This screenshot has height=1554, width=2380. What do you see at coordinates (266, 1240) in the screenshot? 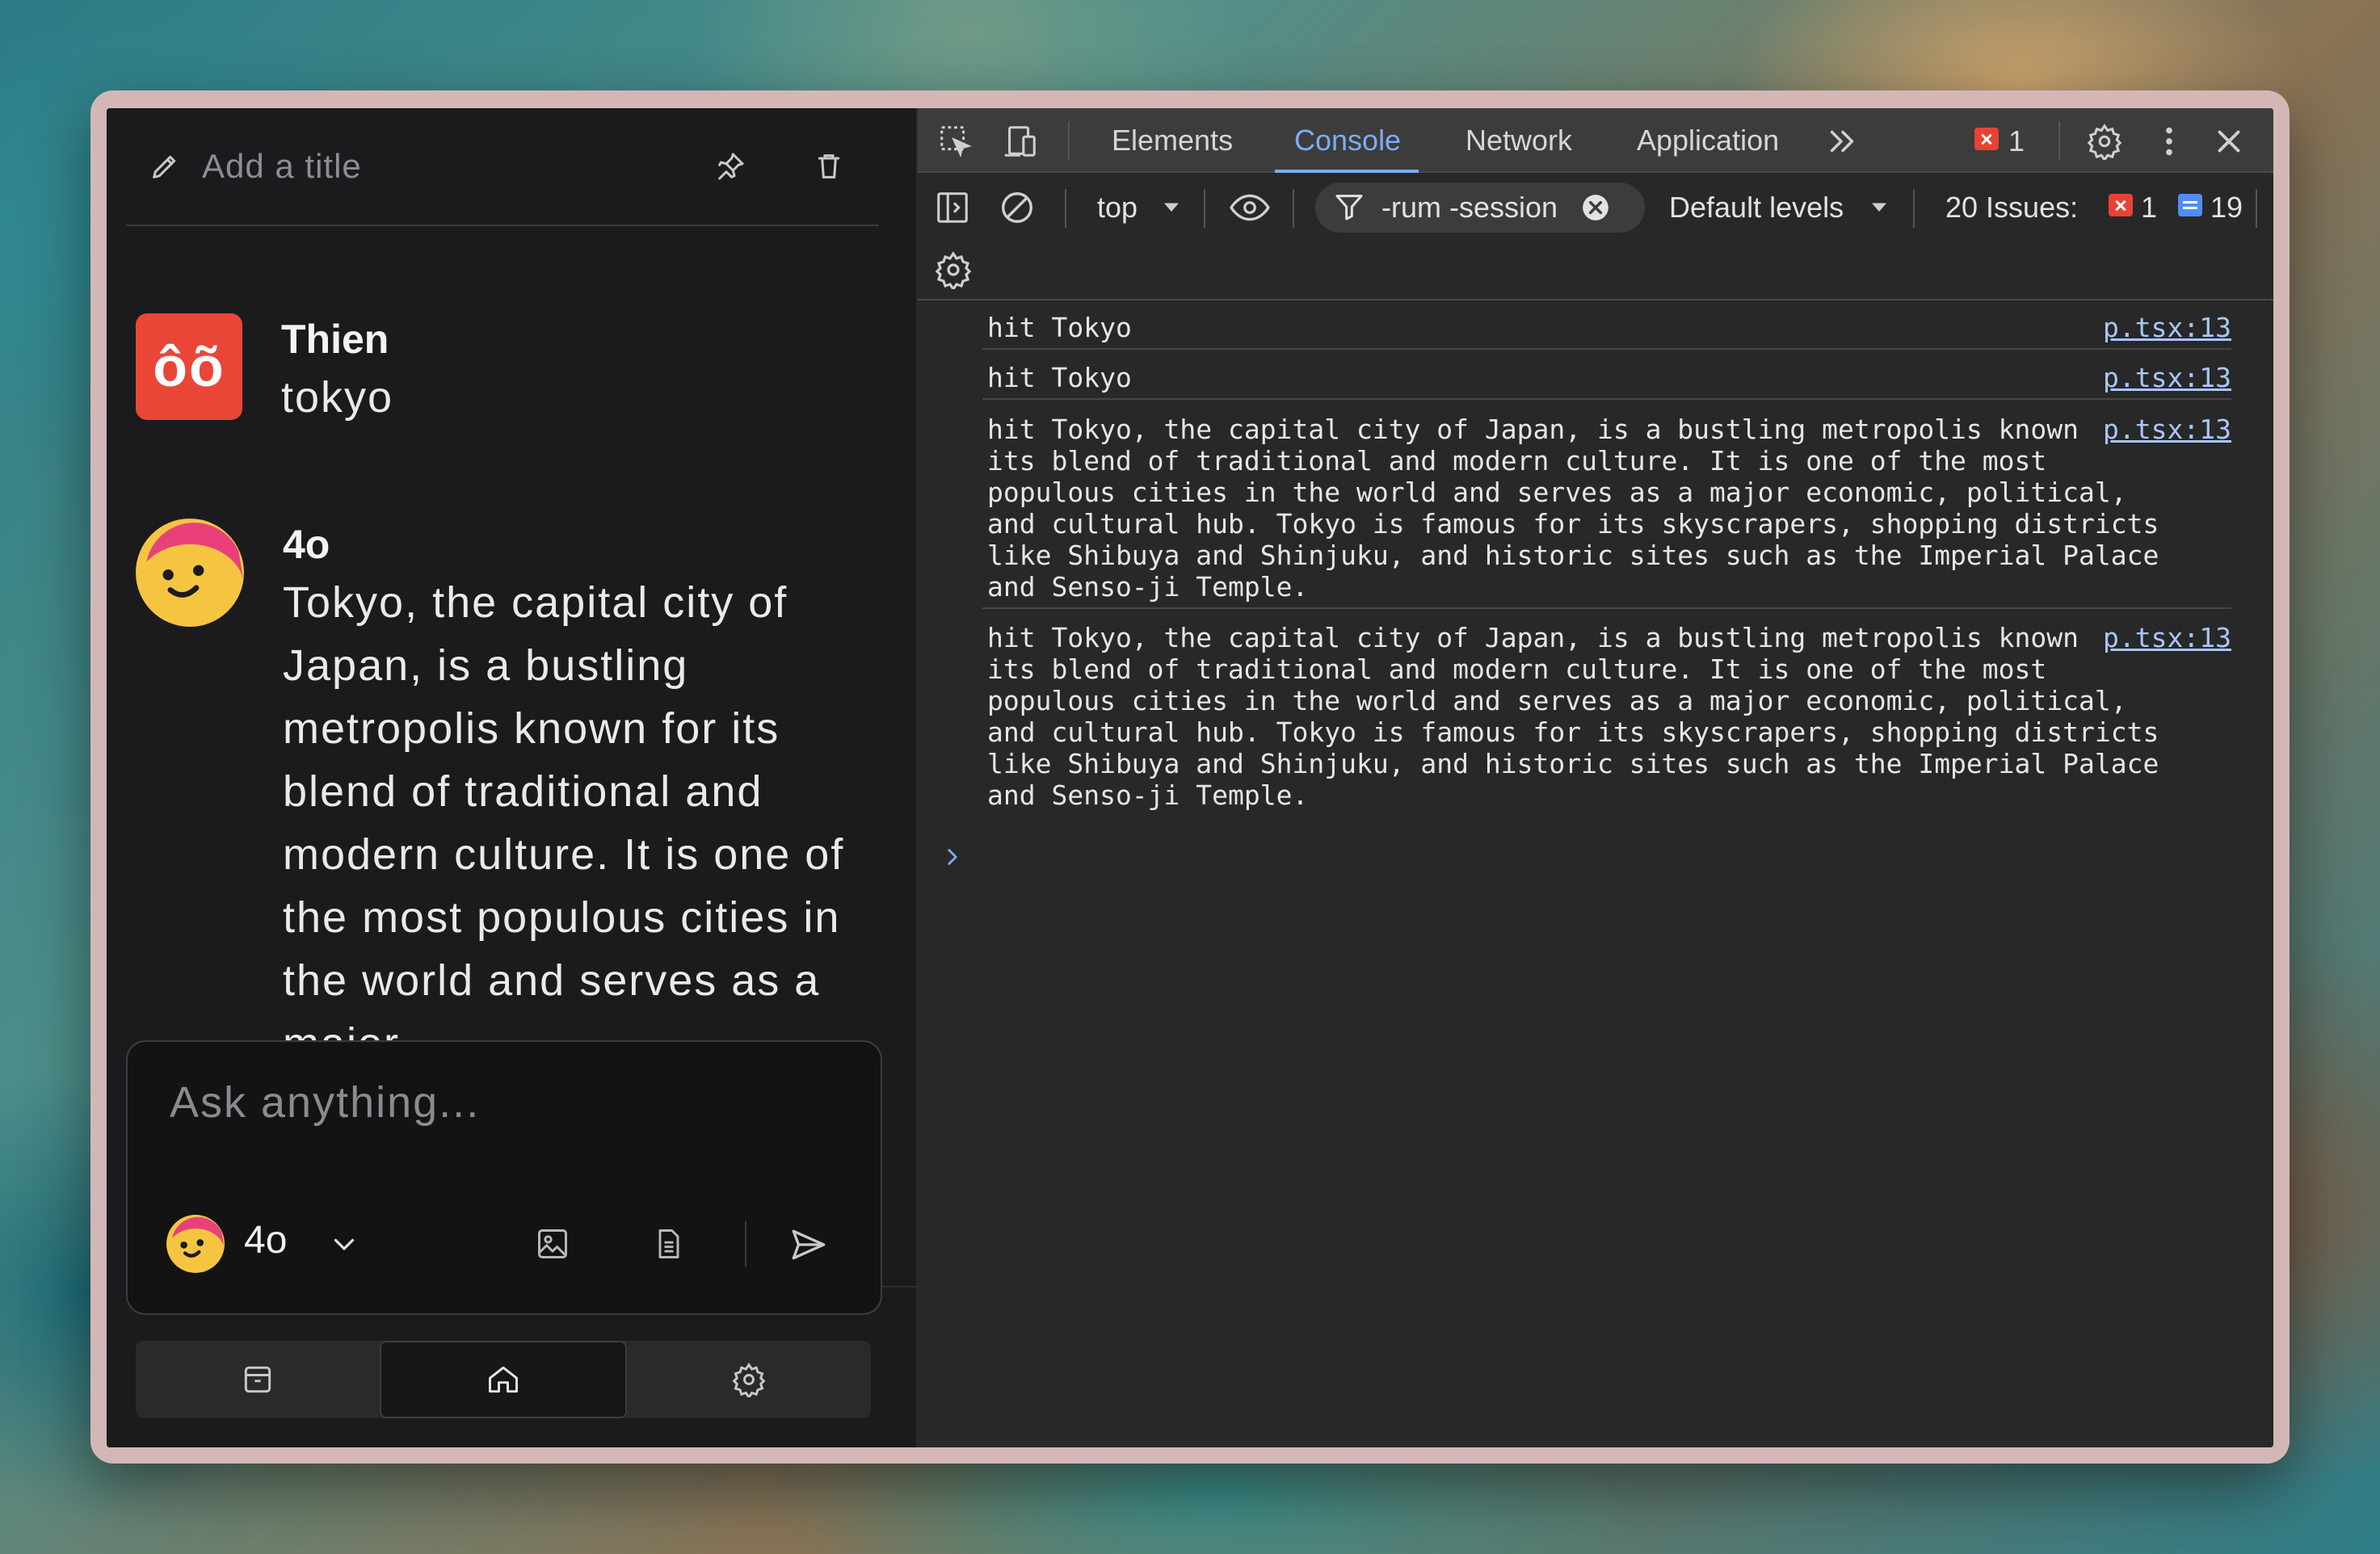
I see `model-selector: 4o` at bounding box center [266, 1240].